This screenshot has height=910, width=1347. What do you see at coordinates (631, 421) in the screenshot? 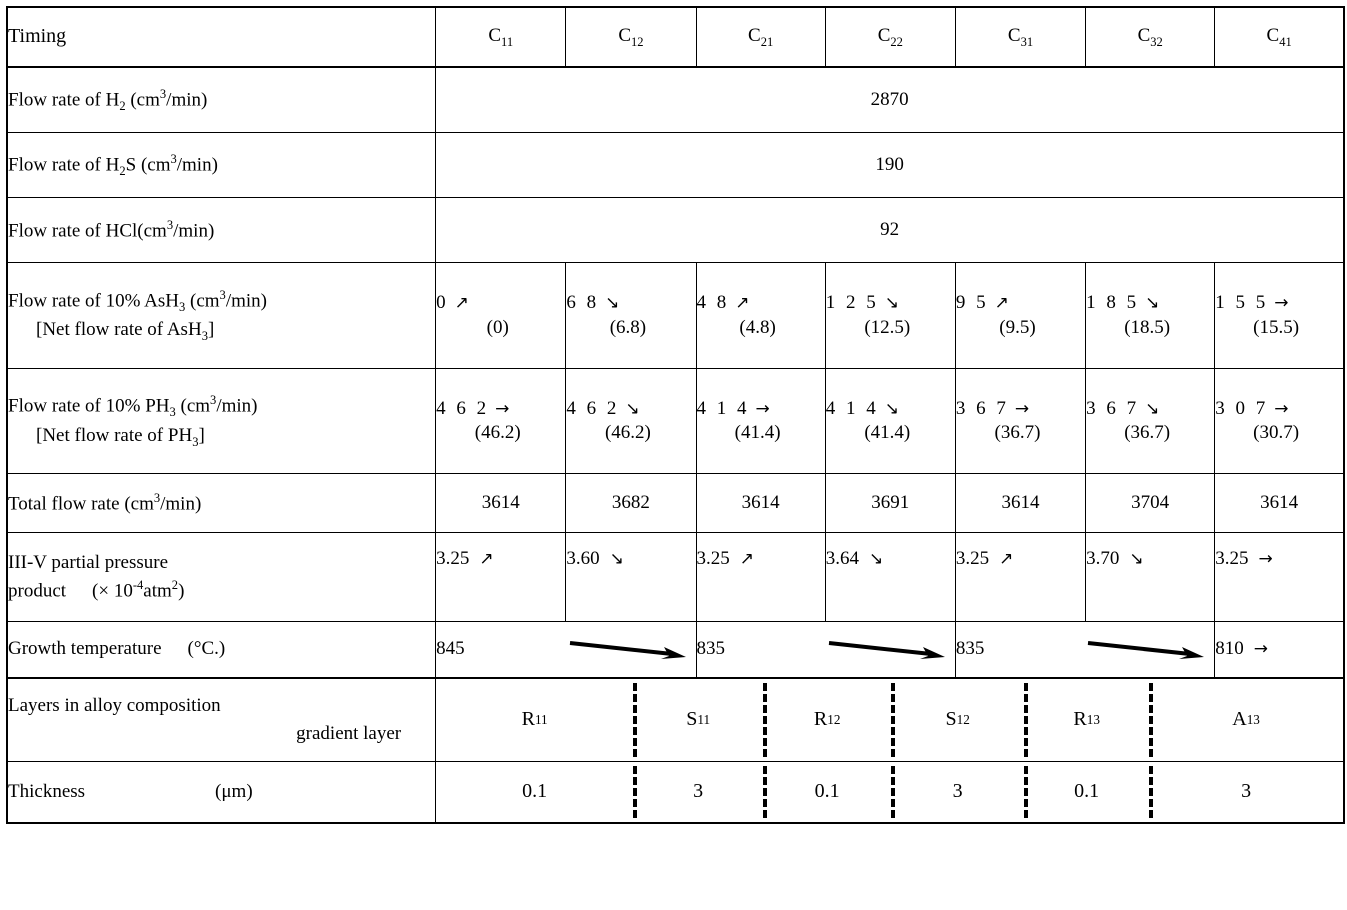
I see `value-ph3-c12: 4 6 2 ↘ (46.2)` at bounding box center [631, 421].